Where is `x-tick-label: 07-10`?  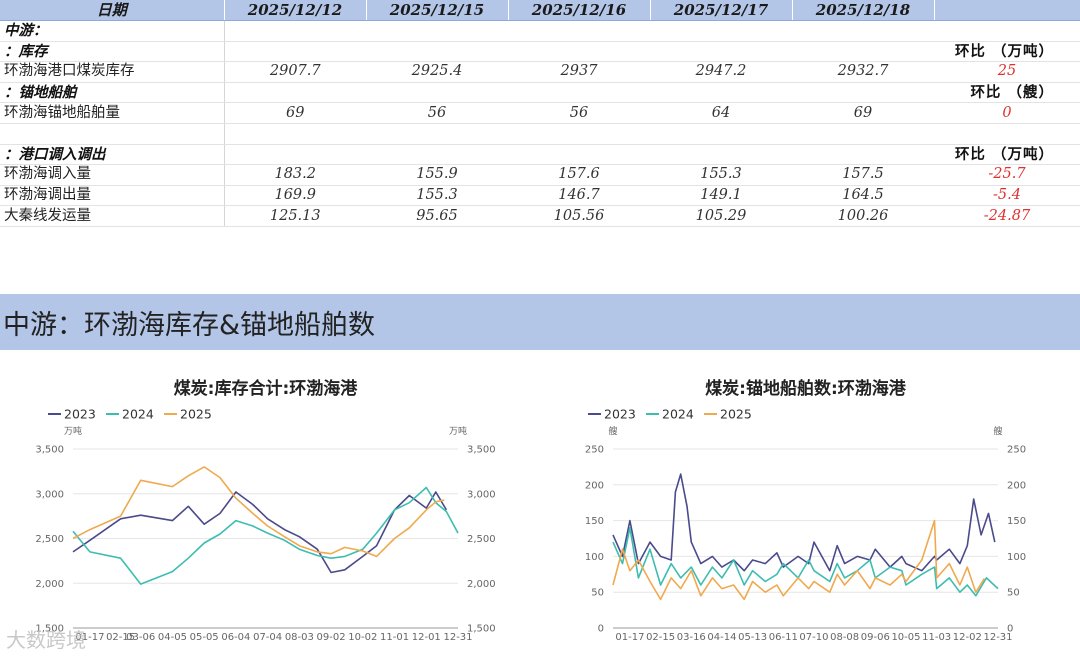
x-tick-label: 07-10 is located at coordinates (813, 637).